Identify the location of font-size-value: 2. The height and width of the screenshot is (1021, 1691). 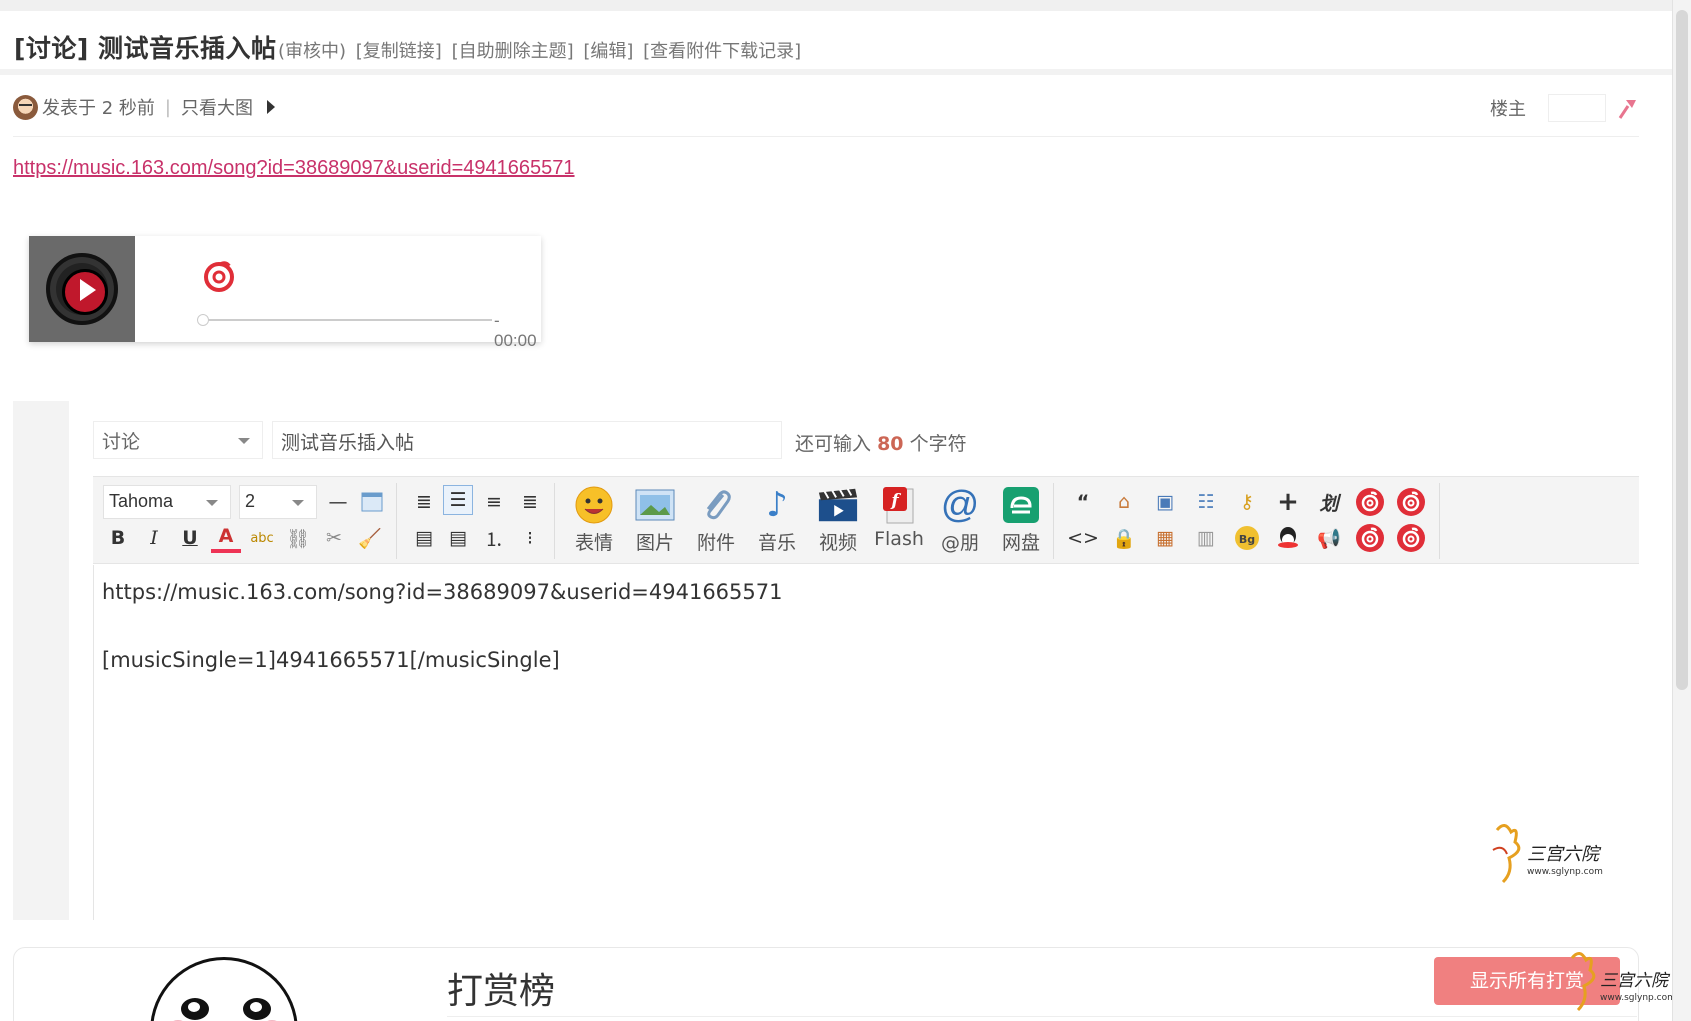
(250, 501).